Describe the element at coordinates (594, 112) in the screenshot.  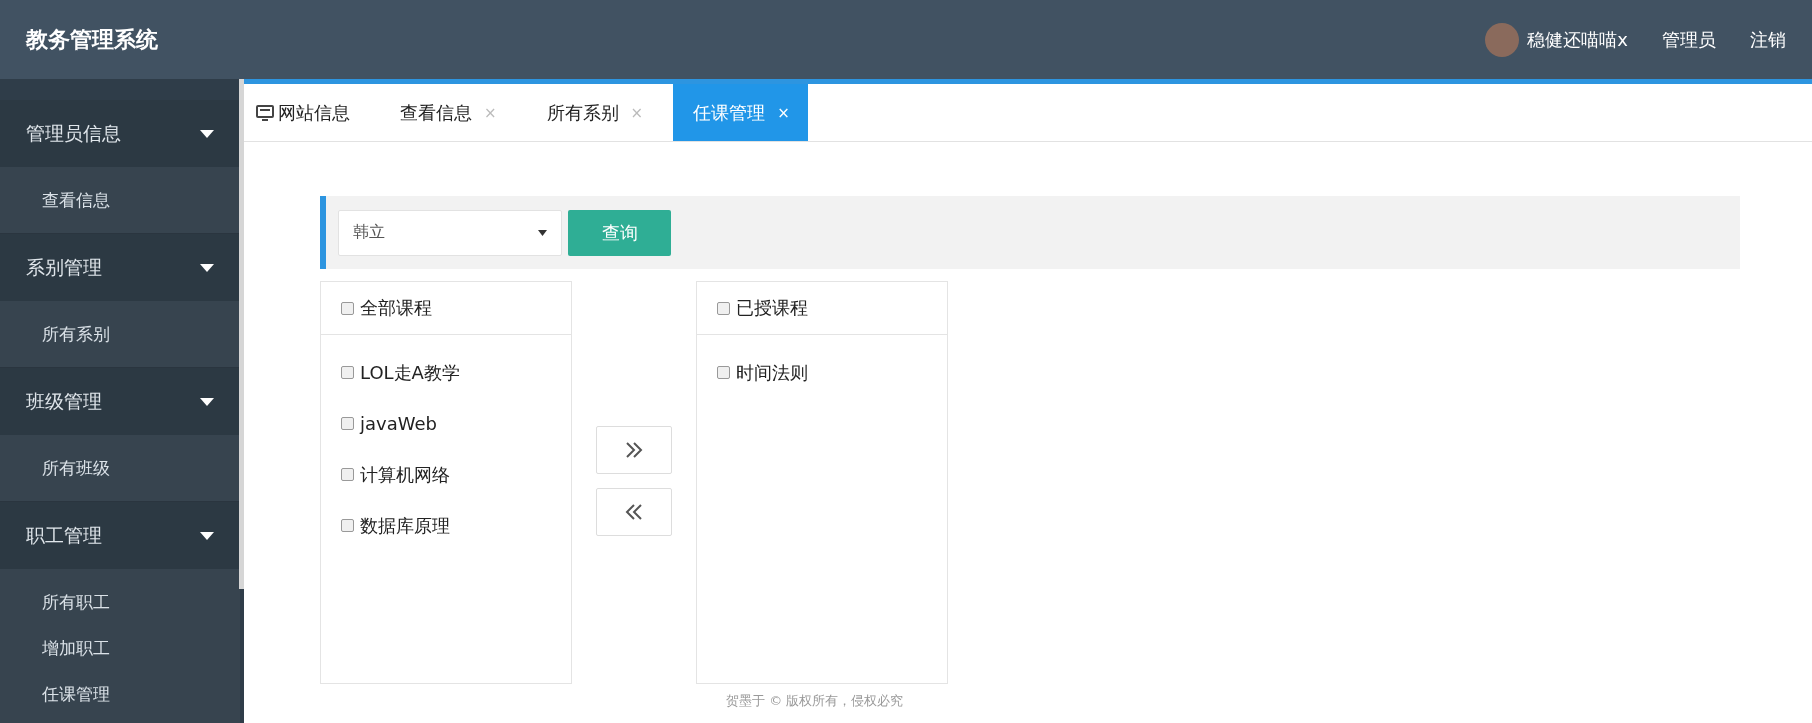
I see `tab: 所有系别 ×` at that location.